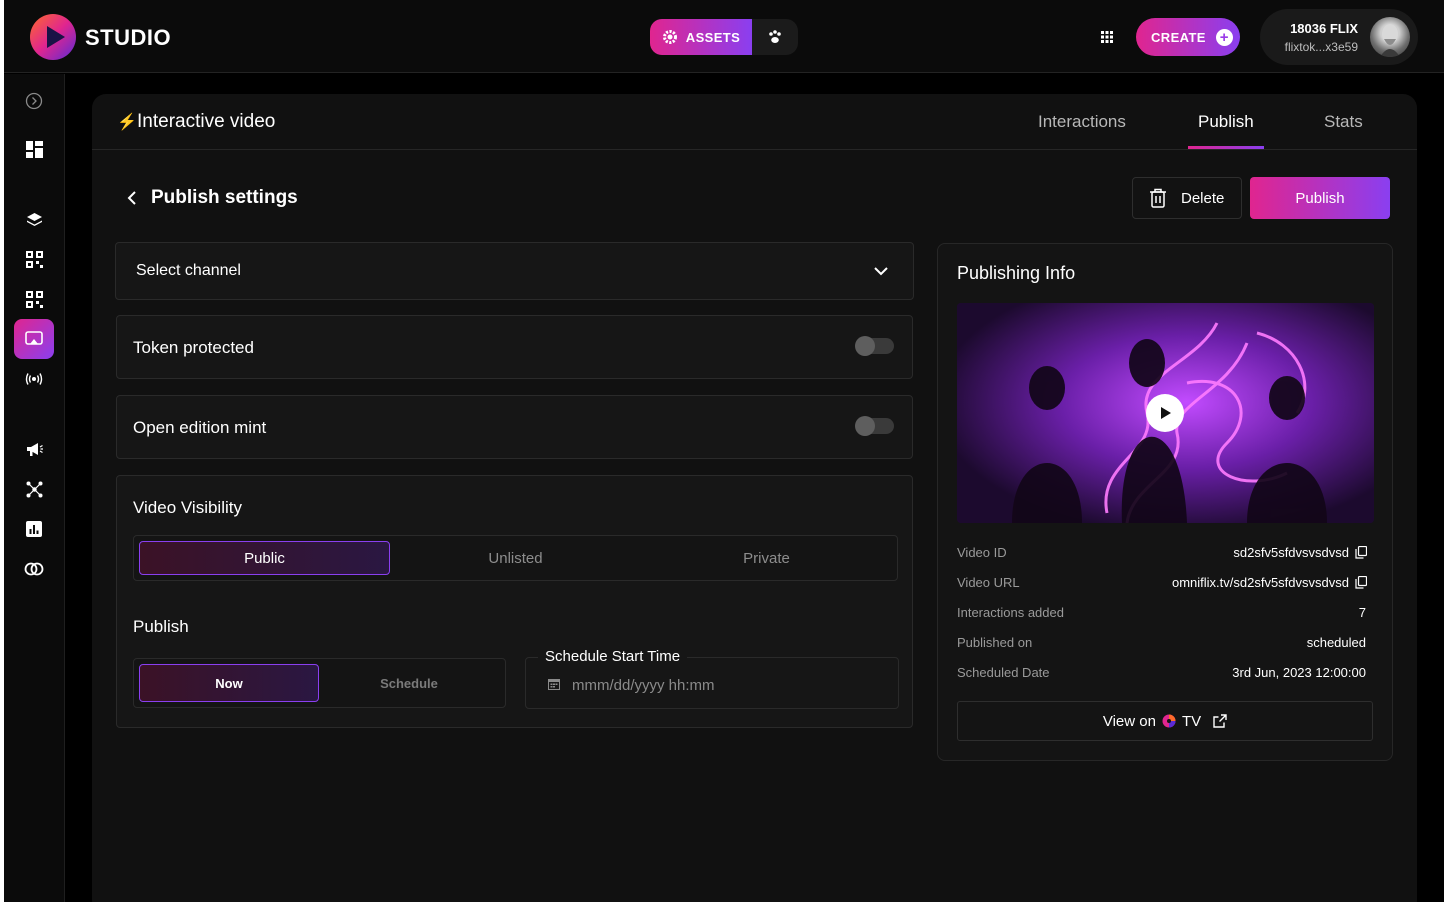  What do you see at coordinates (514, 347) in the screenshot?
I see `token-protected-row: Token protected` at bounding box center [514, 347].